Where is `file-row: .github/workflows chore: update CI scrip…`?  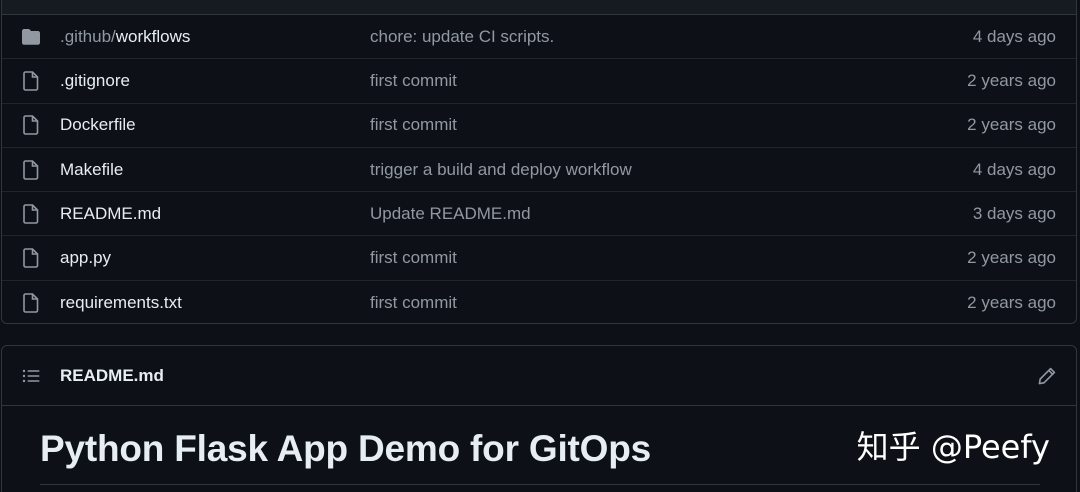 file-row: .github/workflows chore: update CI scrip… is located at coordinates (539, 37).